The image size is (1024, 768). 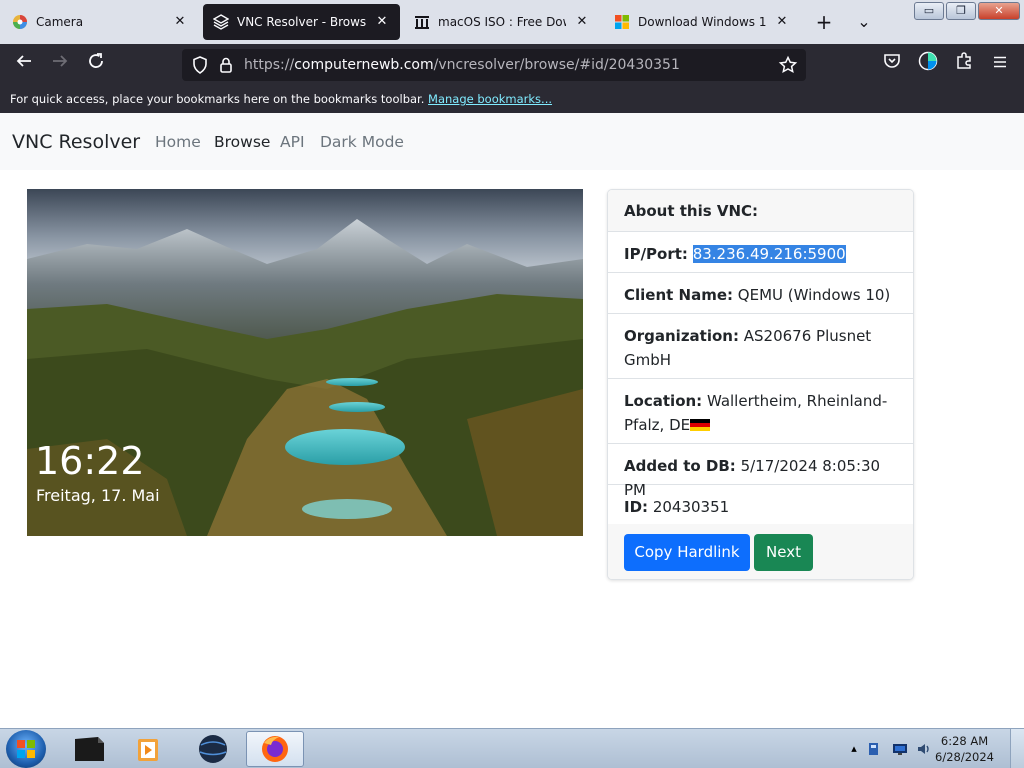 I want to click on taskbar-app-globe, so click(x=213, y=749).